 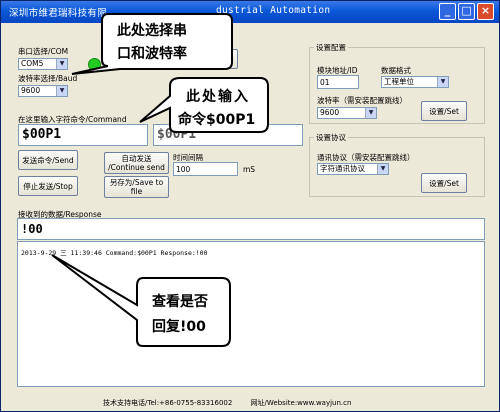 I want to click on callout-input-text-1: 此处输入, so click(x=218, y=97).